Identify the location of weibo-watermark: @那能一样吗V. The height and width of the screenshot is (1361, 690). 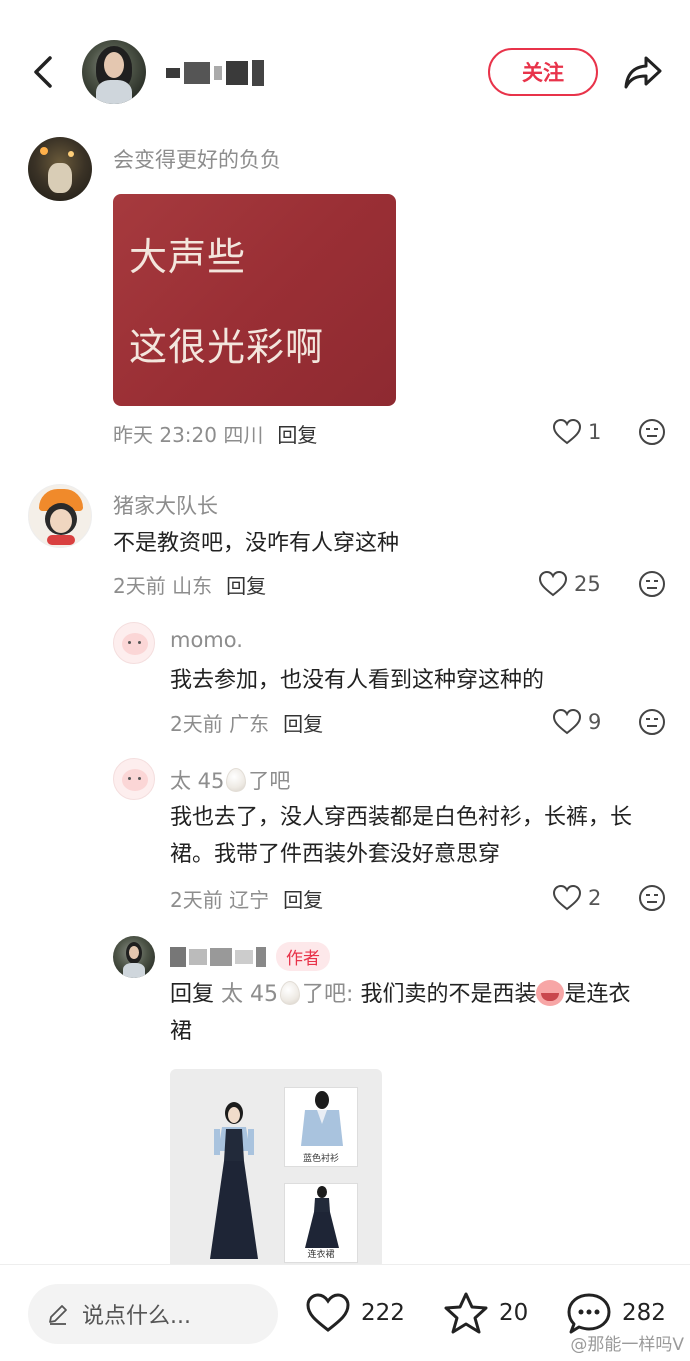
(627, 1345).